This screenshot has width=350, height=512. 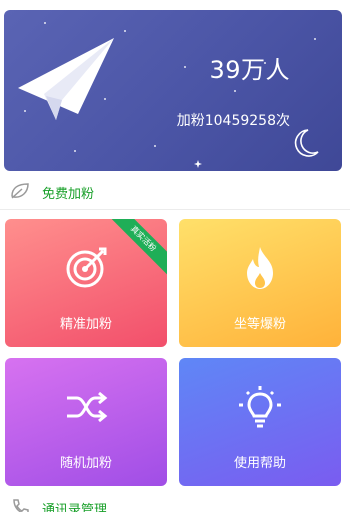 What do you see at coordinates (260, 268) in the screenshot?
I see `flame-icon` at bounding box center [260, 268].